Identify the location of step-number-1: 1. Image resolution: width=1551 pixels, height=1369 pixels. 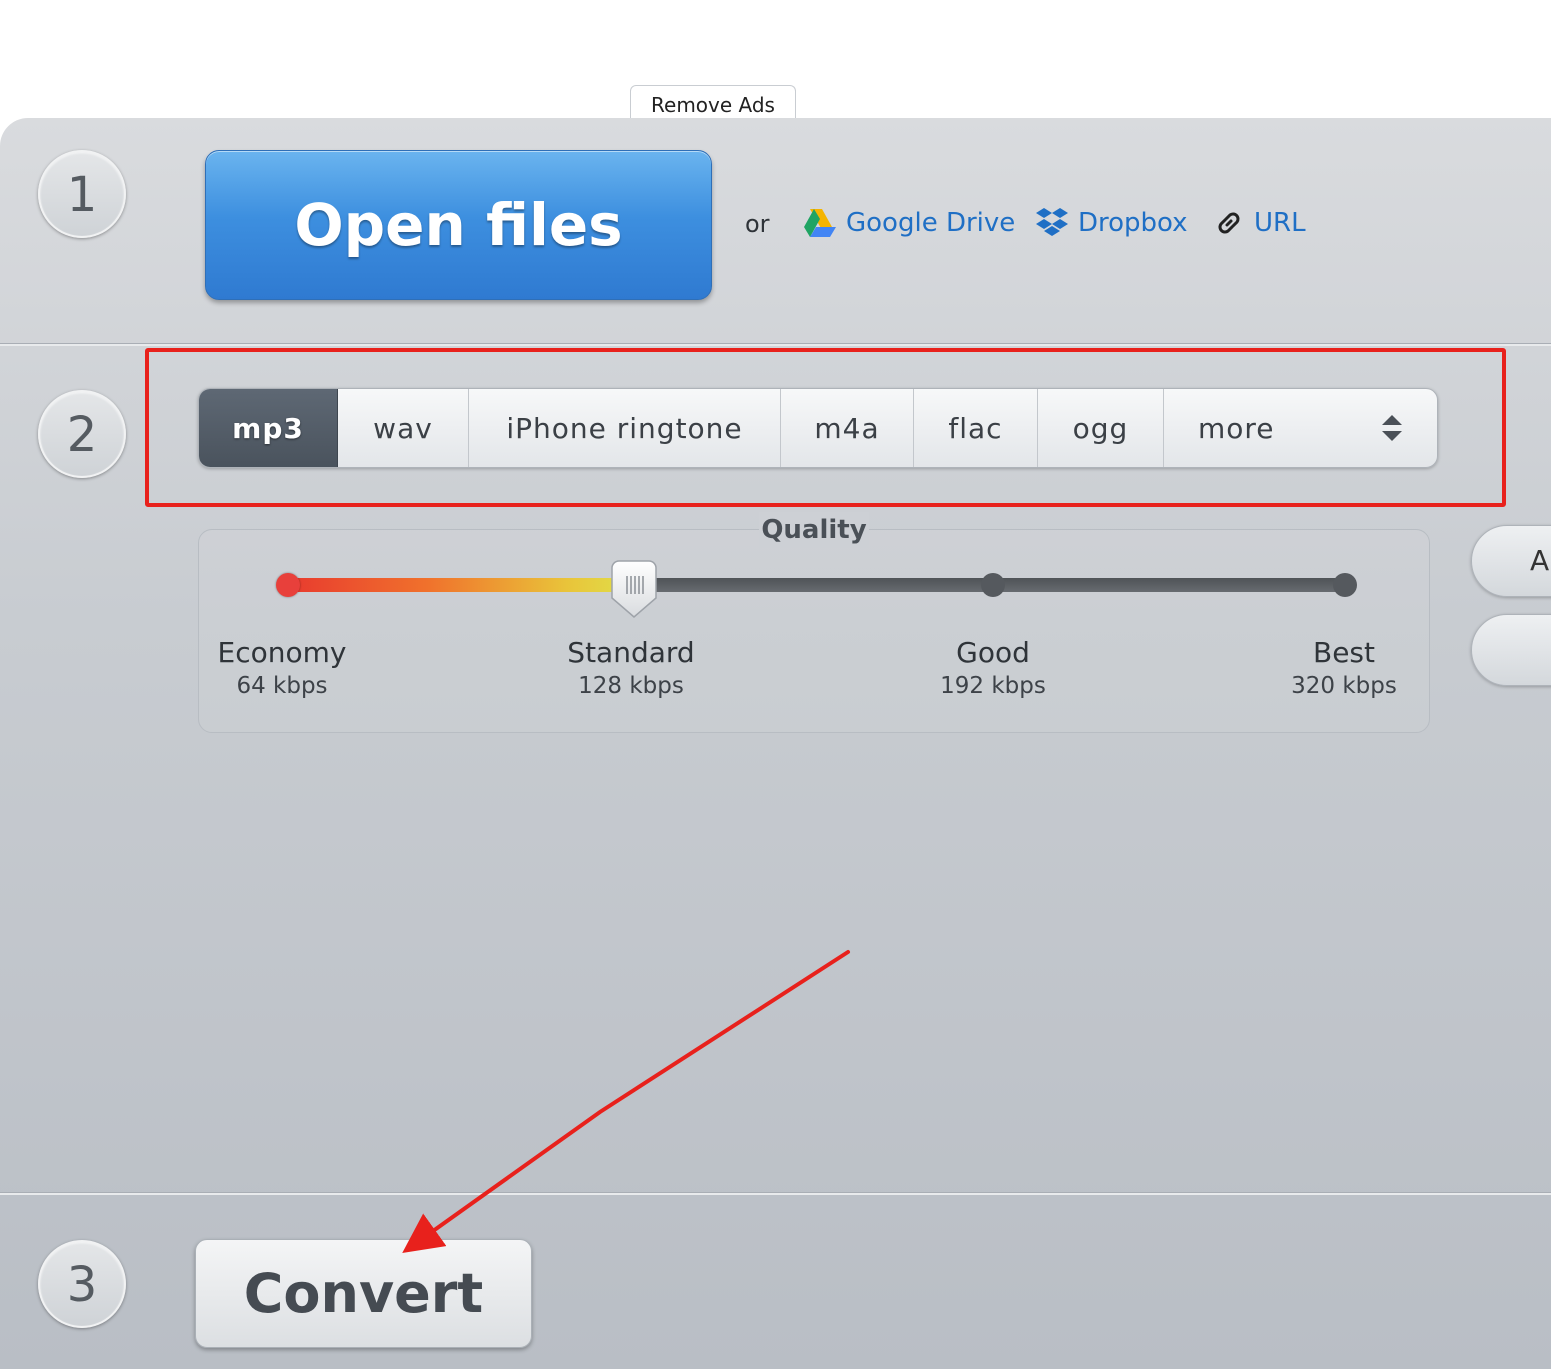
(82, 194).